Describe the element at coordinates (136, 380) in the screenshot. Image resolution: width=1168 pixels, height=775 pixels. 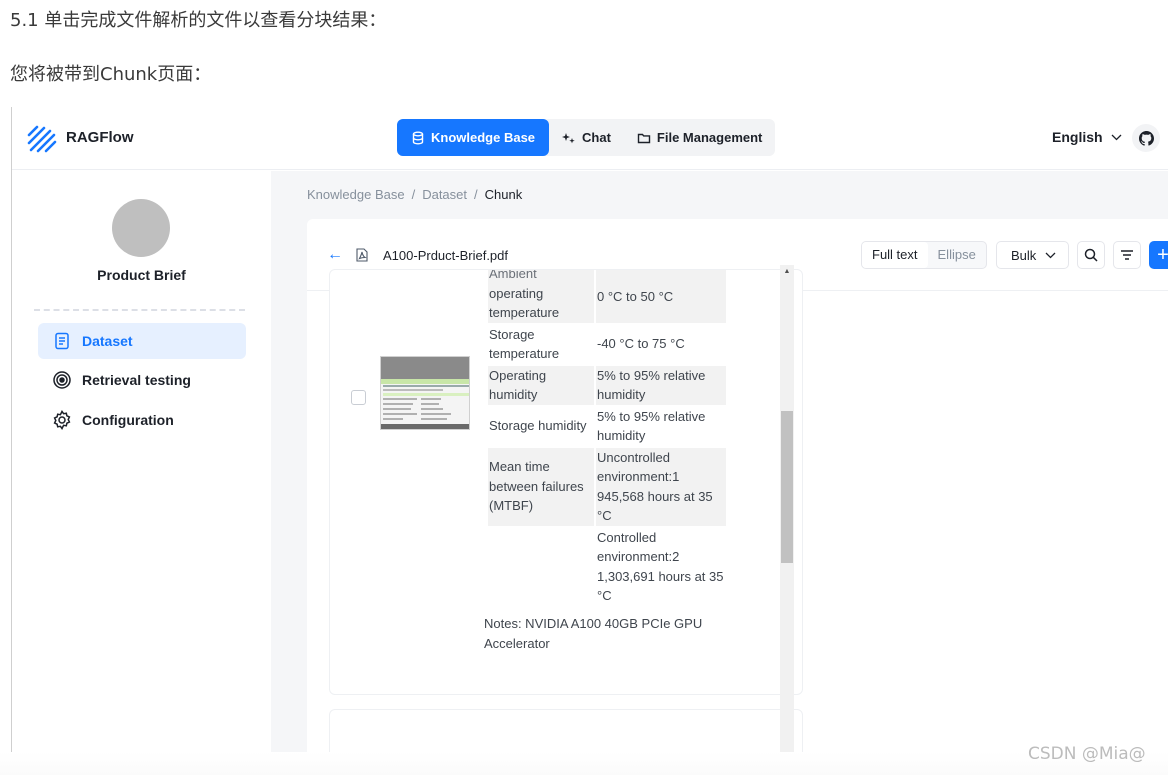
I see `sidebar-item-label: Retrieval testing` at that location.